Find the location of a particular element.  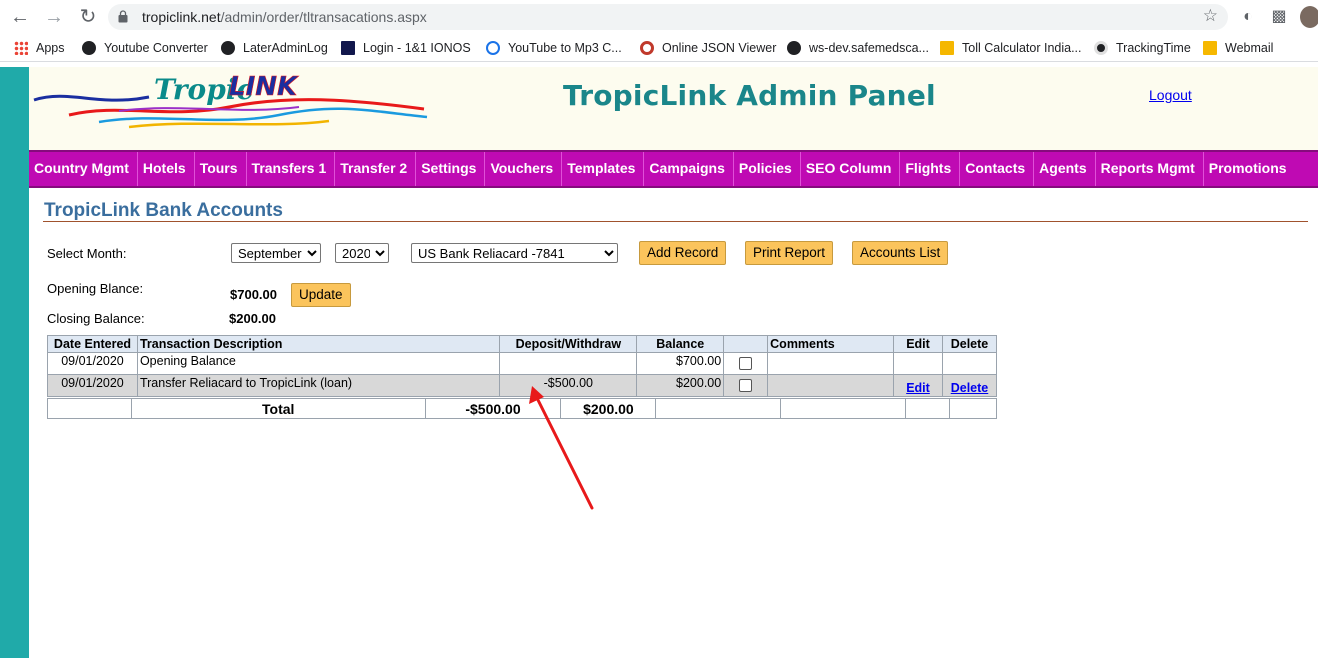

forward-arrow-icon: → is located at coordinates (54, 17).